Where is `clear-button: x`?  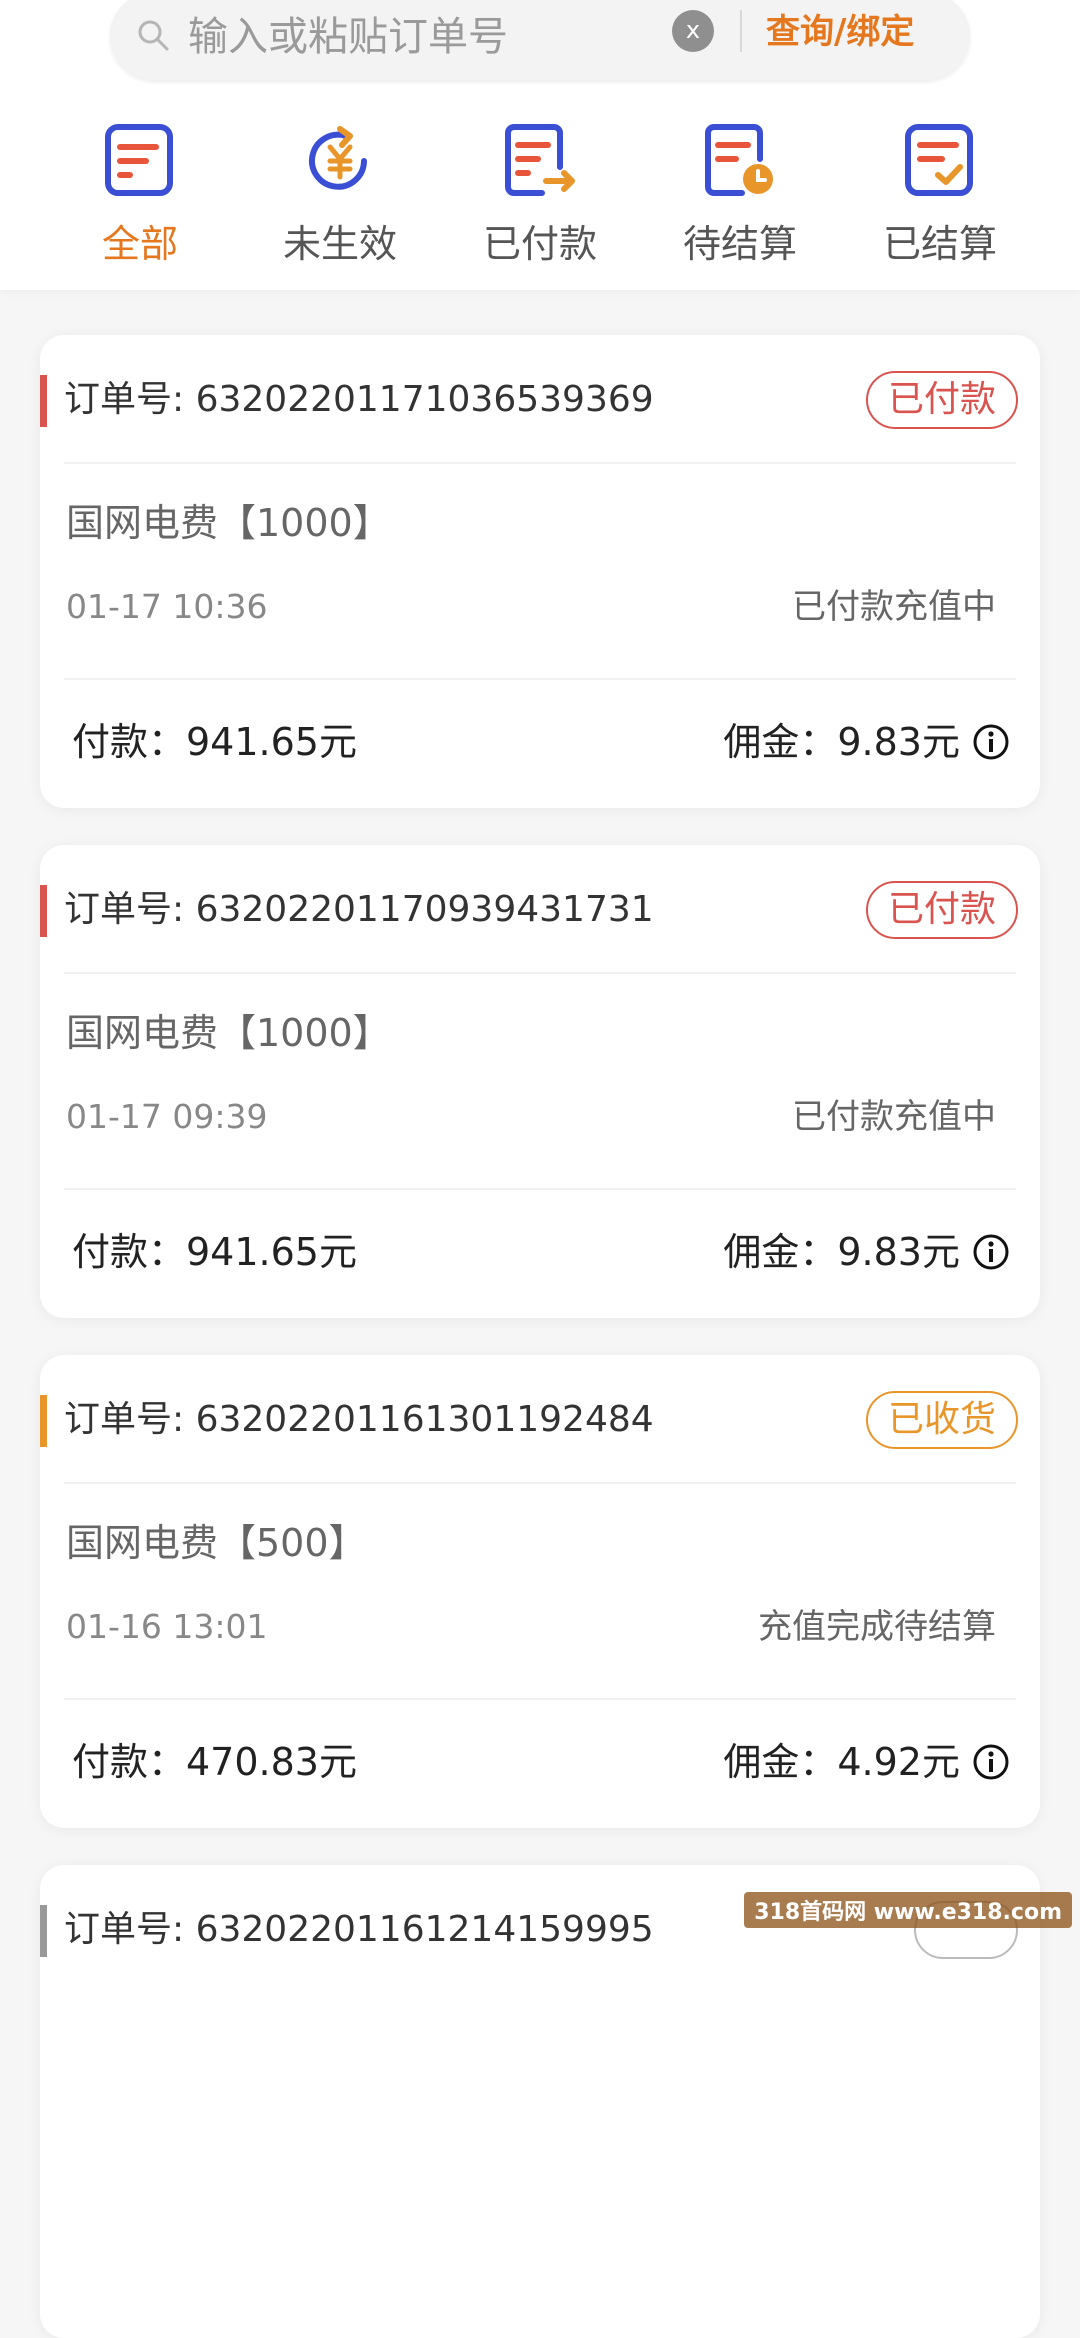 clear-button: x is located at coordinates (693, 31).